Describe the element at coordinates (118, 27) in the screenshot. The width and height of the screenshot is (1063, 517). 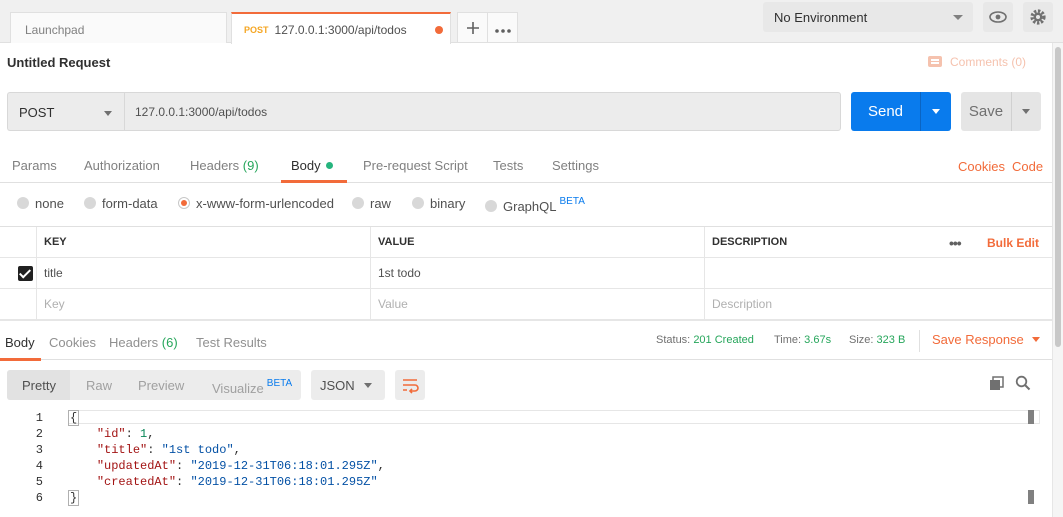
I see `tab-launchpad: Launchpad` at that location.